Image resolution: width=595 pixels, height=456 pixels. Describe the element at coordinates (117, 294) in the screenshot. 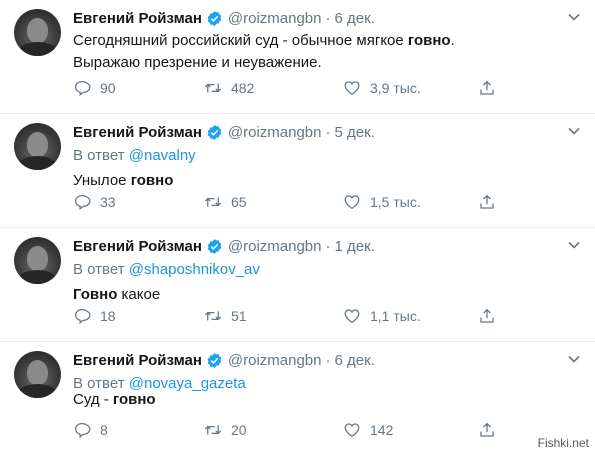

I see `tweet-text: Говно какое` at that location.